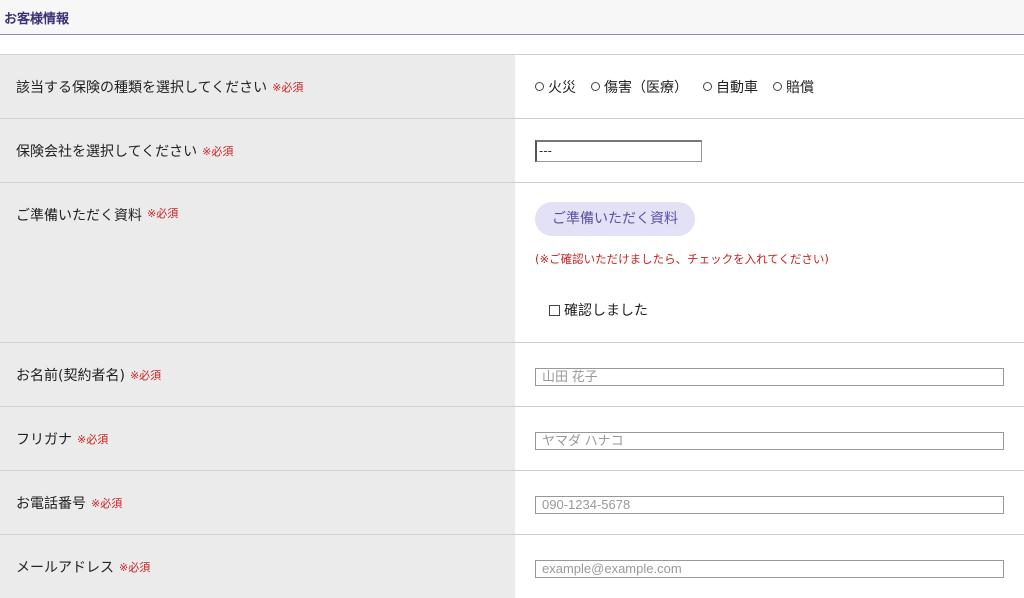 The height and width of the screenshot is (598, 1024). I want to click on kana-value-cell, so click(769, 438).